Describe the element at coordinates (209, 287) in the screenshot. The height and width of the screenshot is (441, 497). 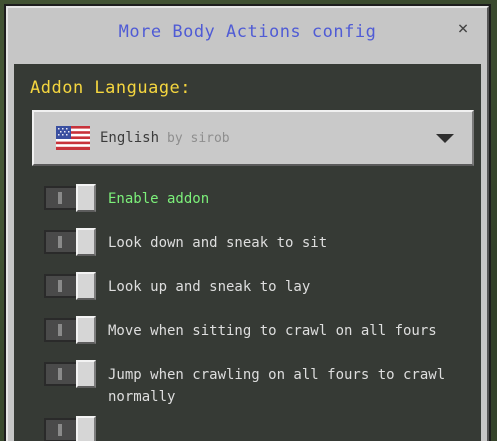
I see `option-label: Look up and sneak to lay` at that location.